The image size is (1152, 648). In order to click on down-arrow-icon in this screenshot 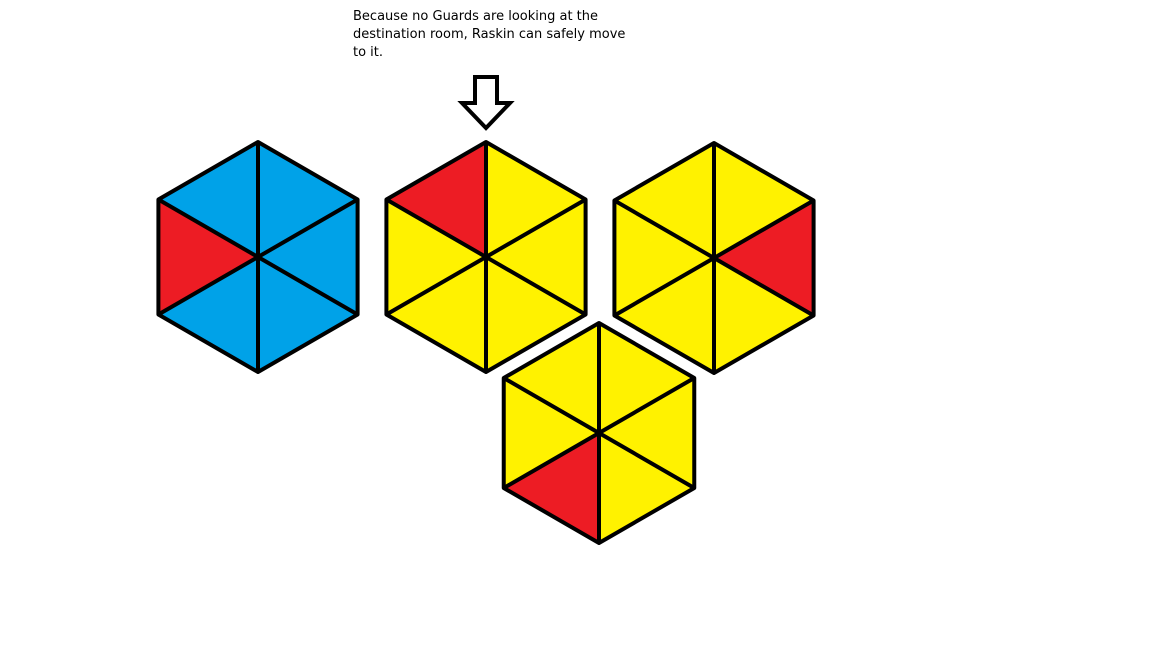, I will do `click(486, 103)`.